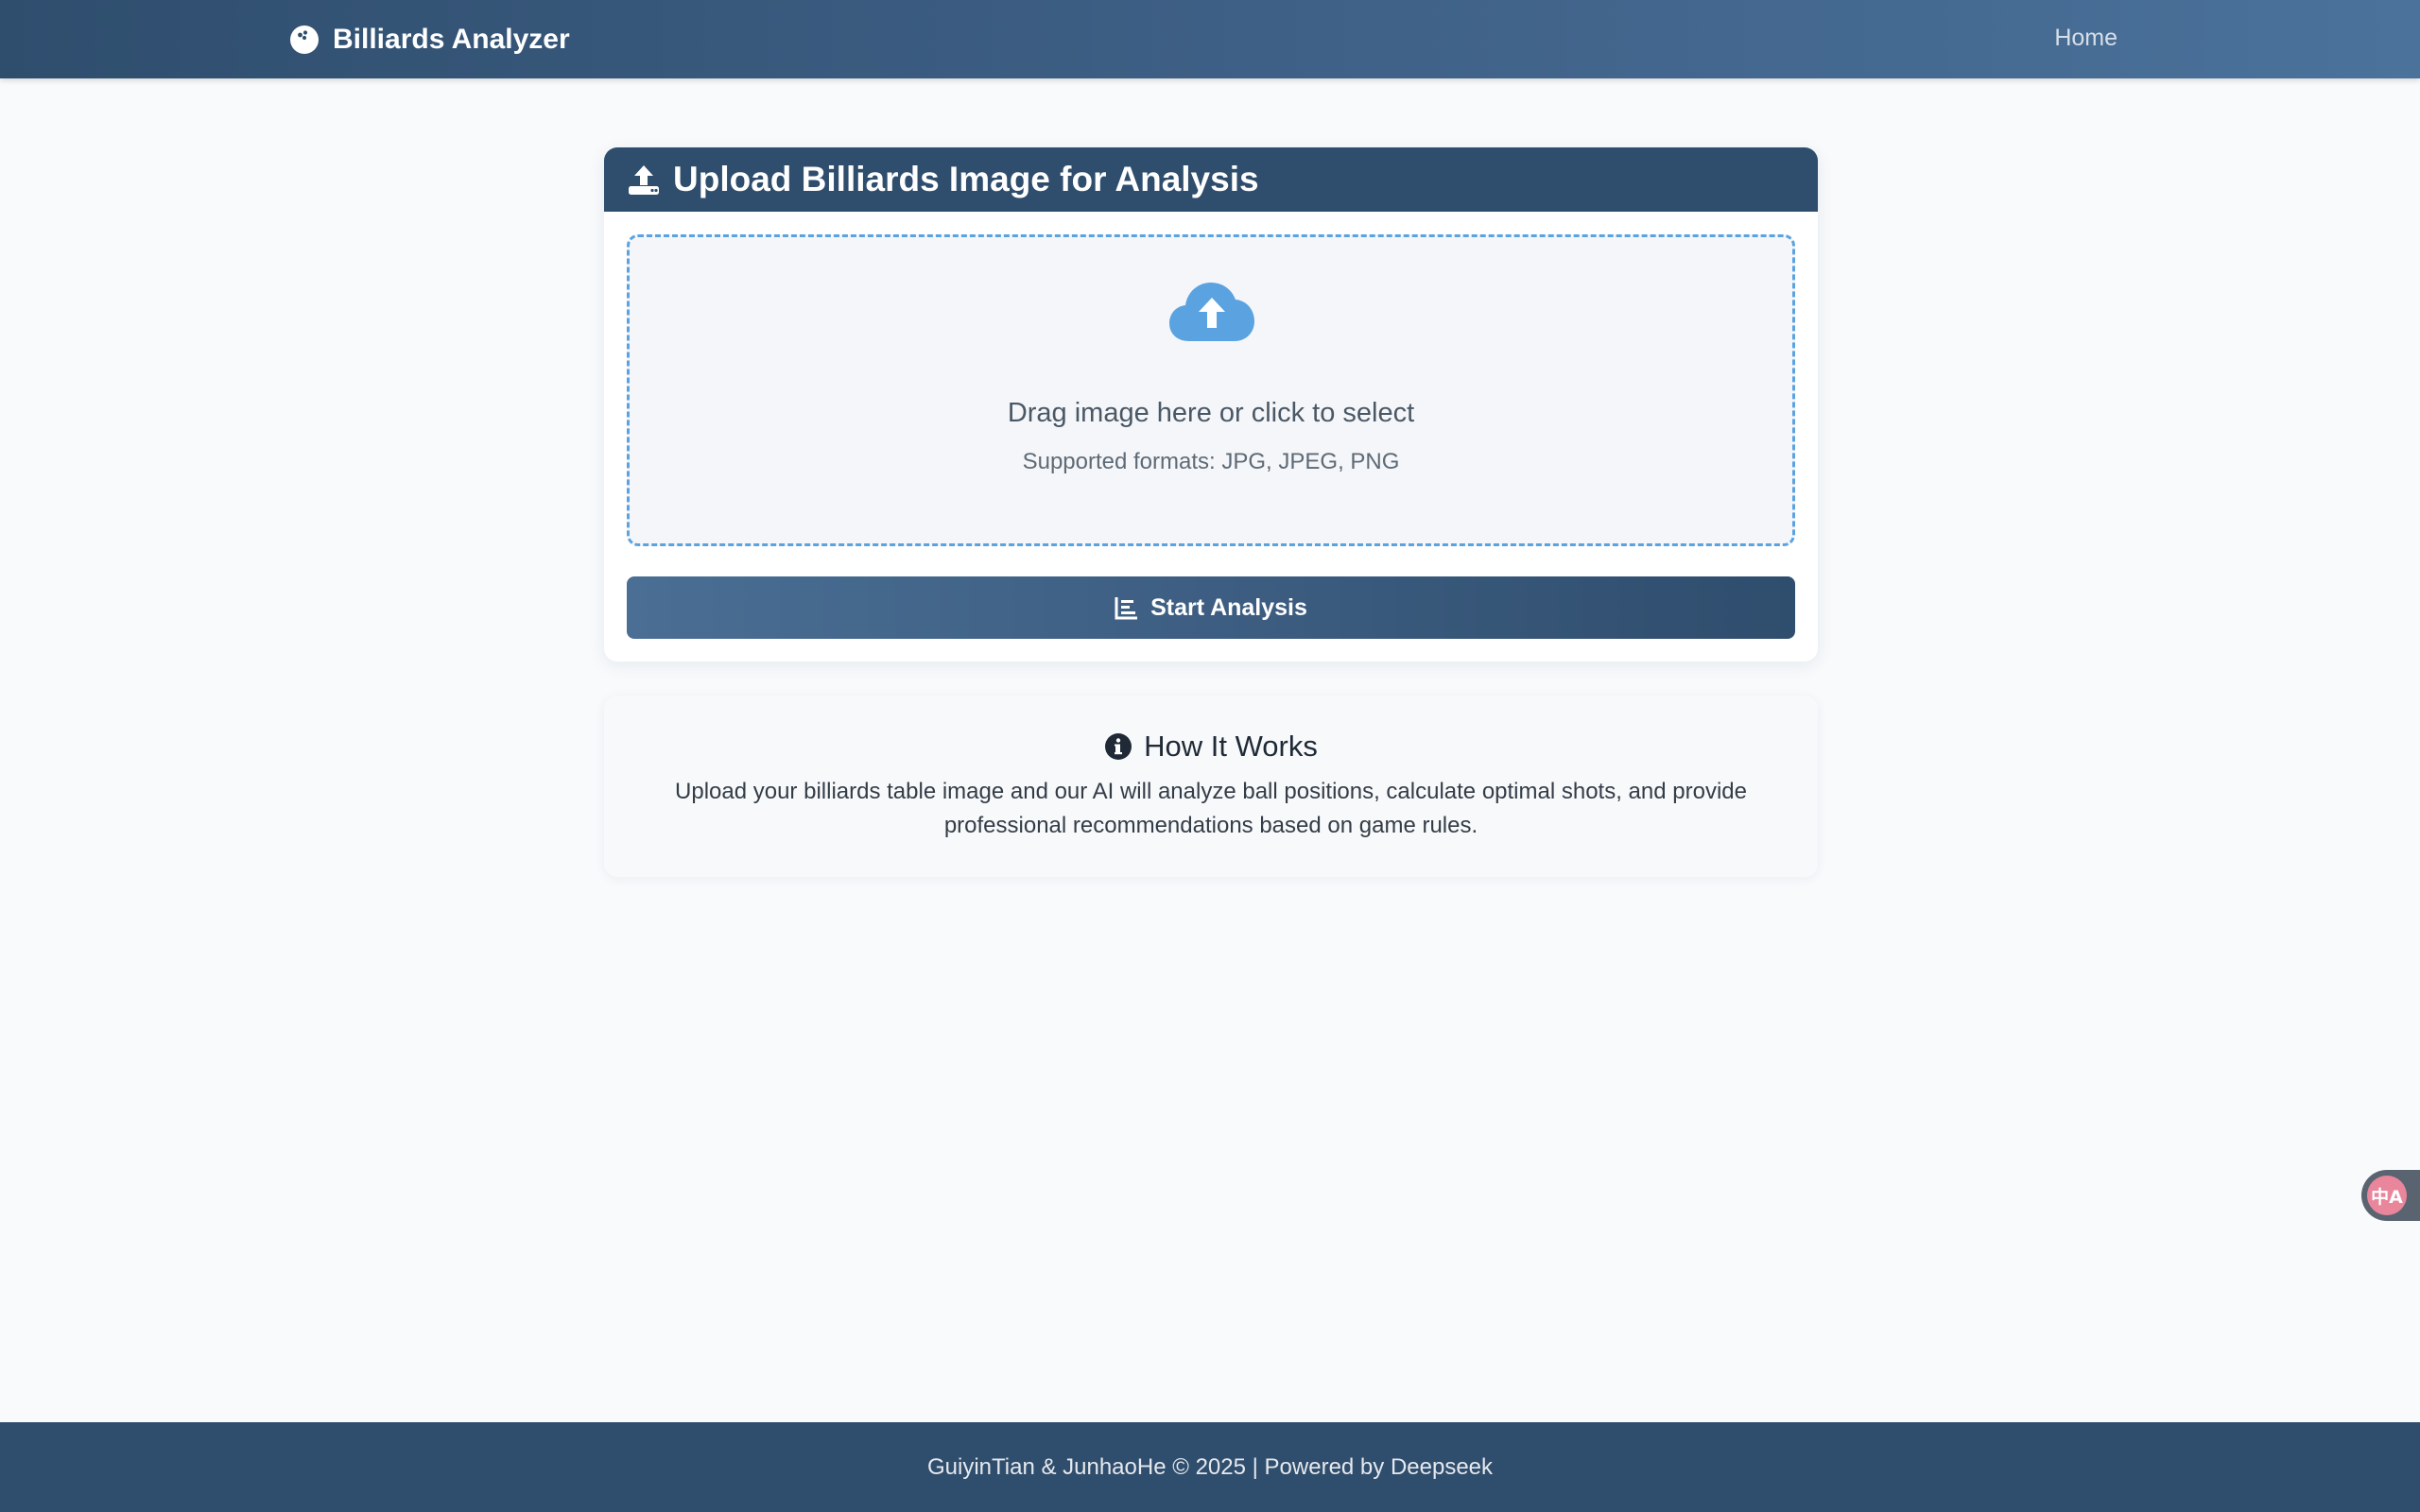  What do you see at coordinates (304, 40) in the screenshot?
I see `billiard-ball-icon` at bounding box center [304, 40].